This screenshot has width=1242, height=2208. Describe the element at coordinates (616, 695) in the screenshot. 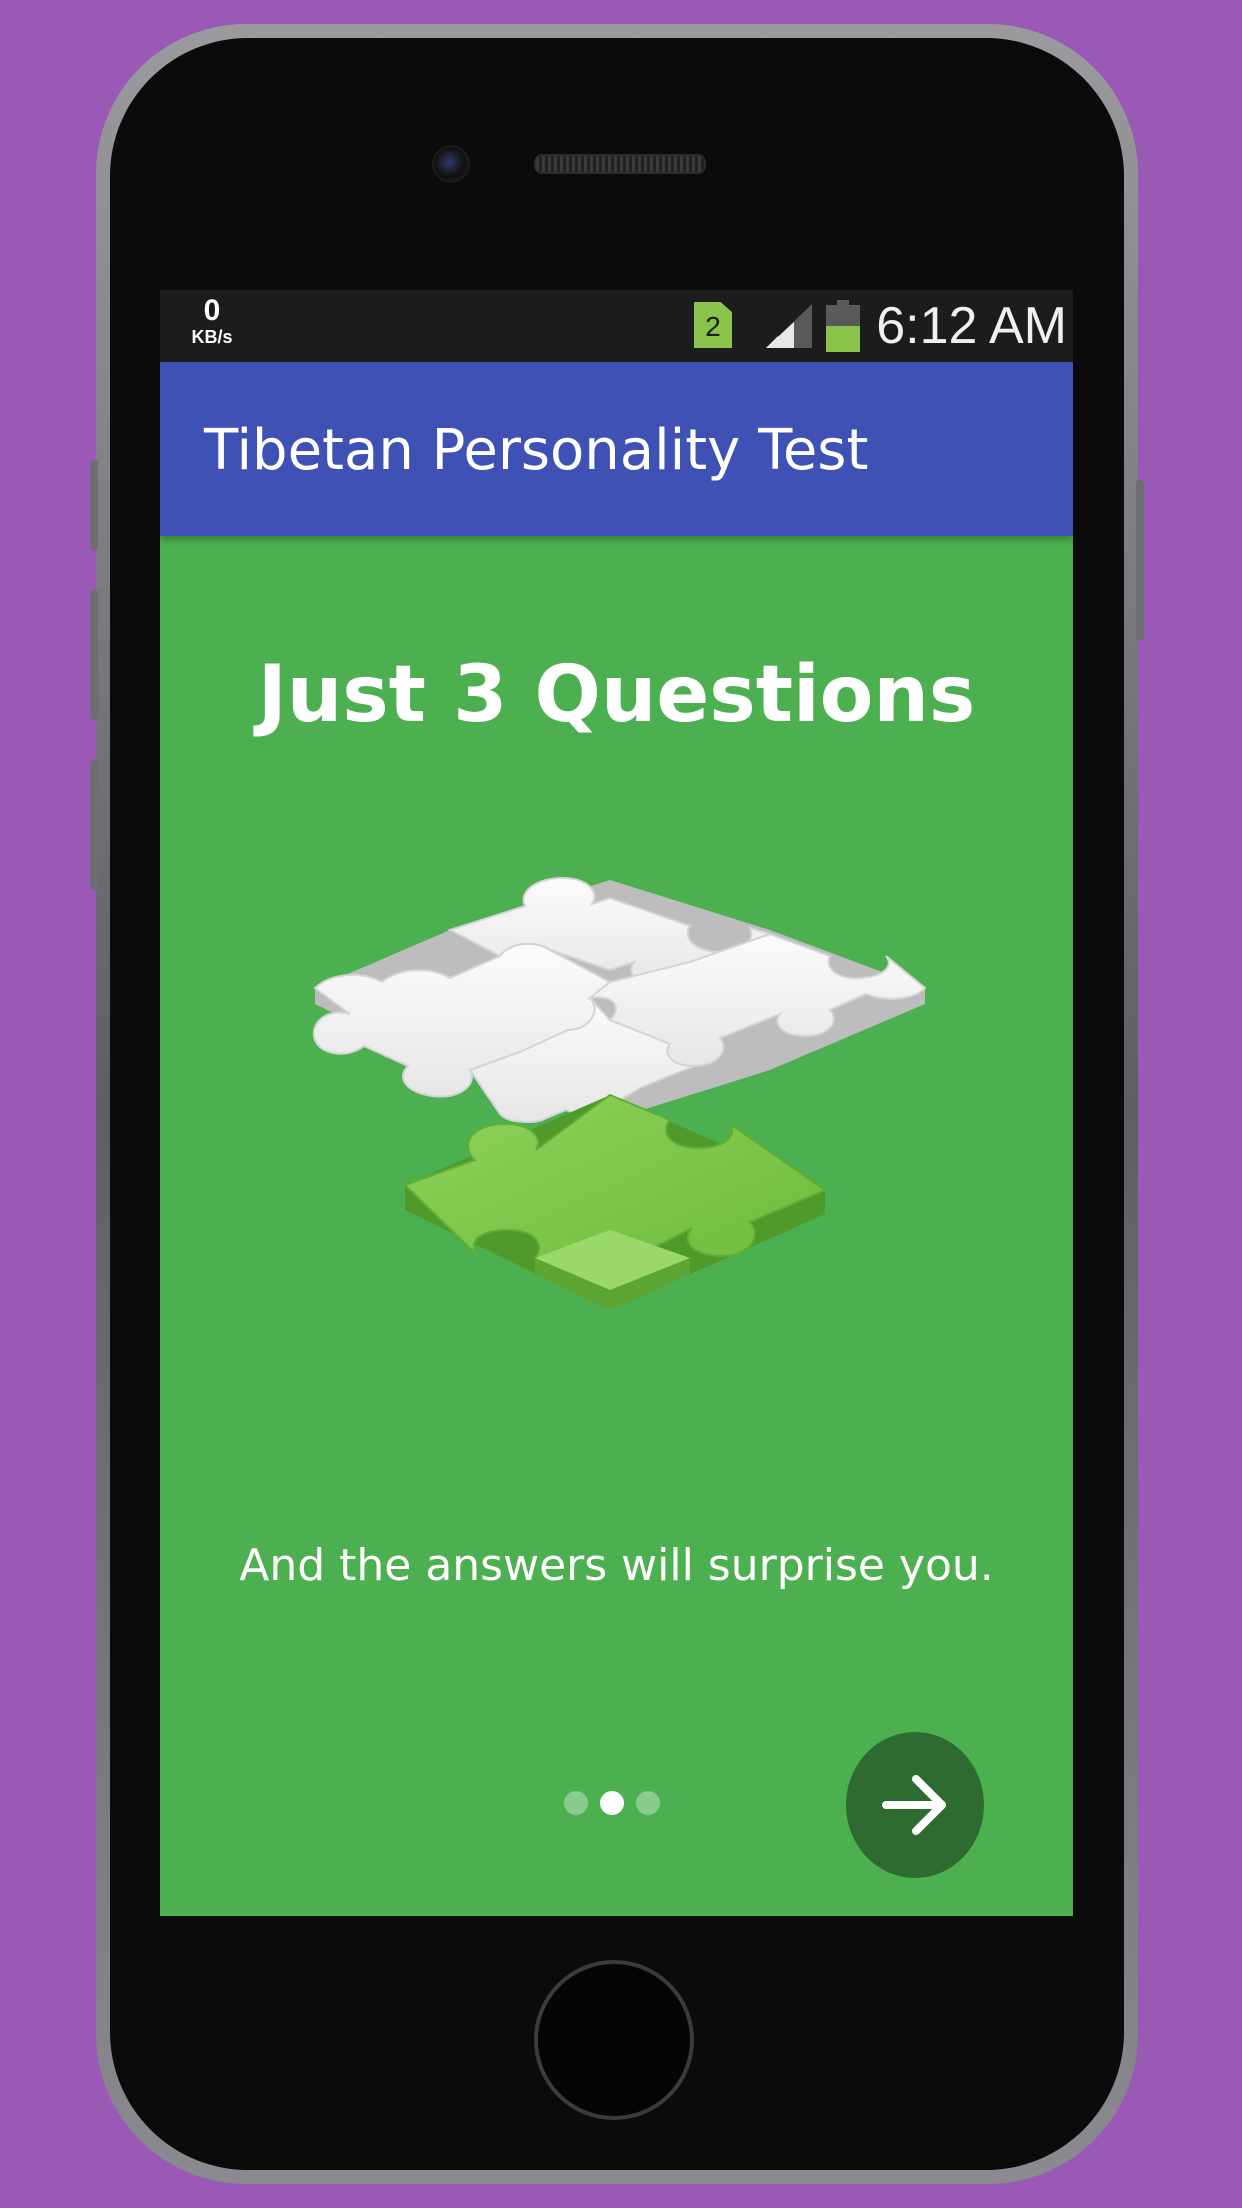

I see `onboarding-headline: Just 3 Questions` at that location.